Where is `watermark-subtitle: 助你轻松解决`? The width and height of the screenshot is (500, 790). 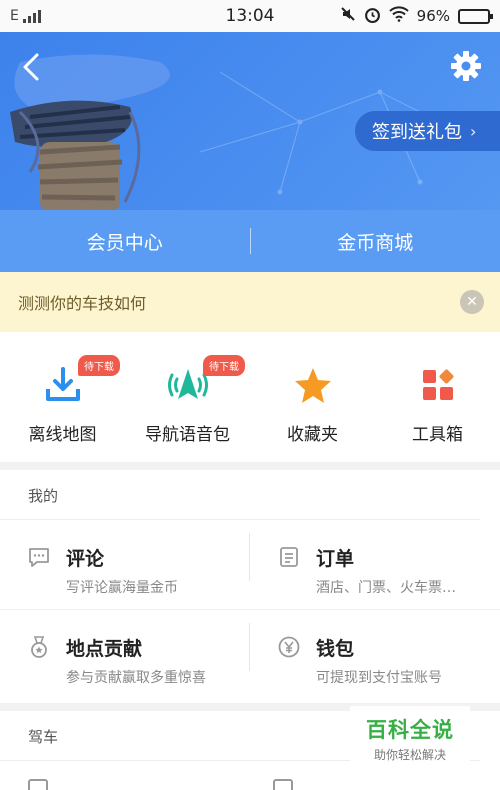
watermark-subtitle: 助你轻松解决 is located at coordinates (409, 755).